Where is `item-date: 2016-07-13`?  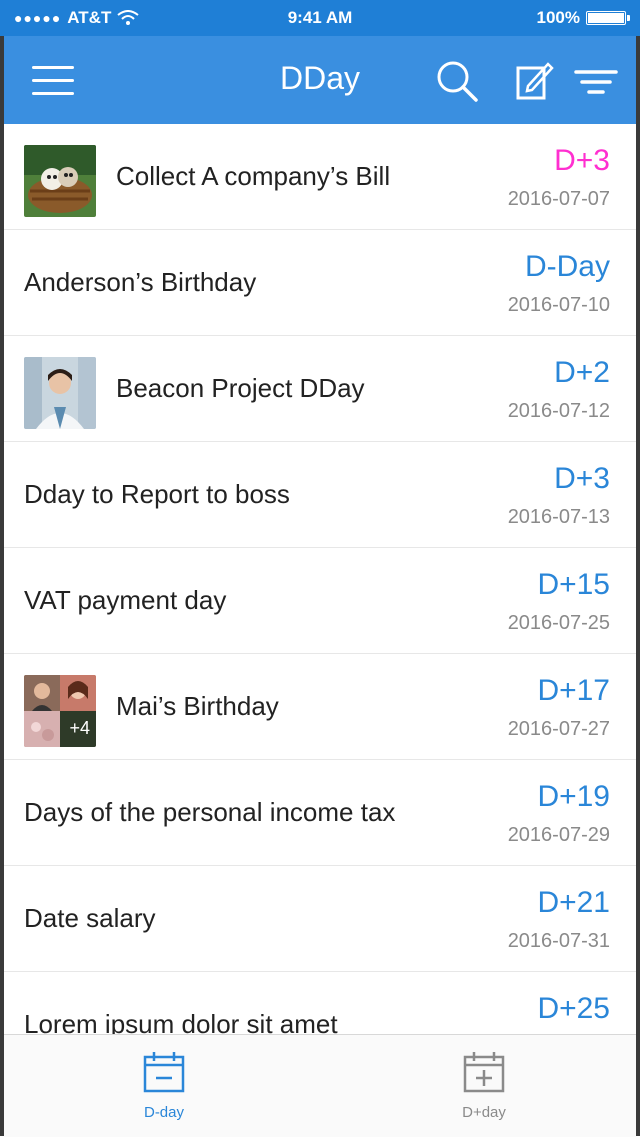
item-date: 2016-07-13 is located at coordinates (558, 517).